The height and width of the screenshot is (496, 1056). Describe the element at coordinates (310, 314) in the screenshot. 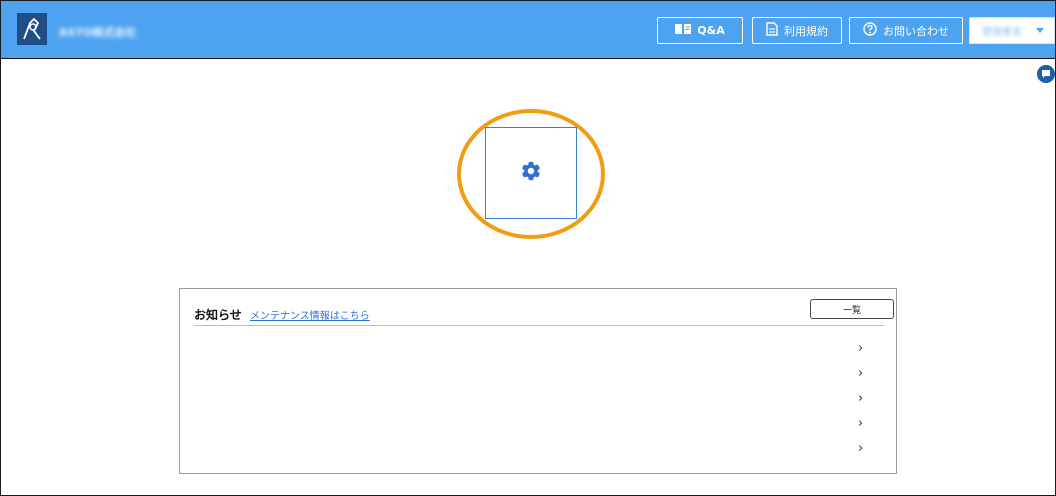

I see `maintenance-link: メンテナンス情報はこちら` at that location.